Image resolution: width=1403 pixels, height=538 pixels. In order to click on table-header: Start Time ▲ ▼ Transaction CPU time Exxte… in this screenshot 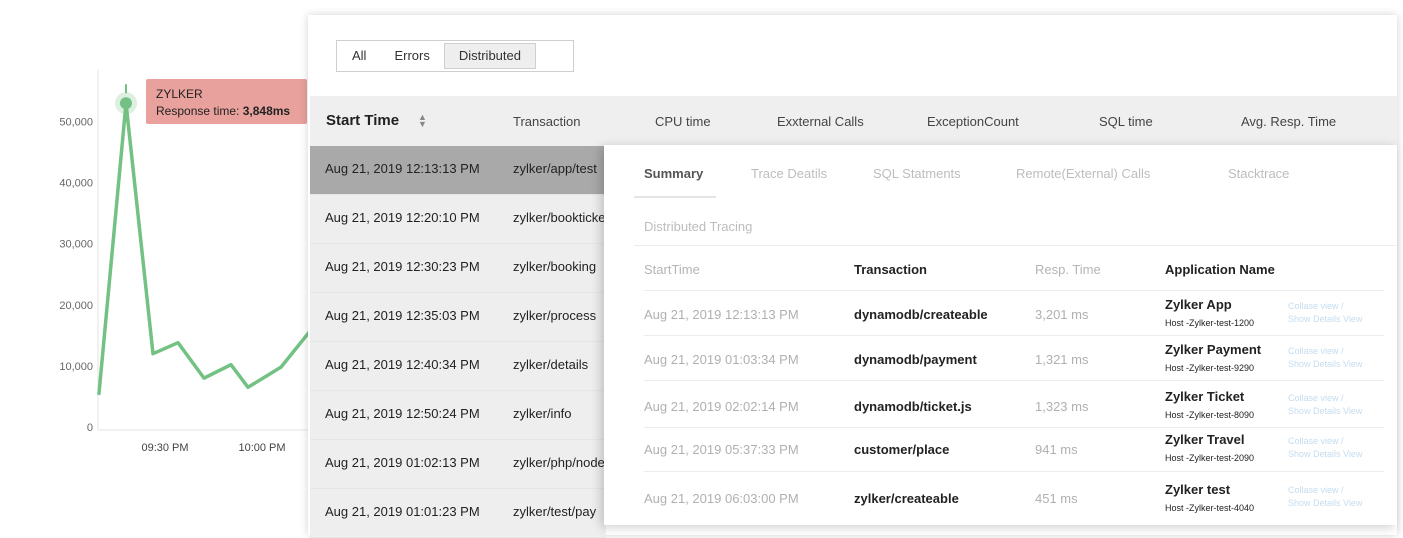, I will do `click(853, 121)`.